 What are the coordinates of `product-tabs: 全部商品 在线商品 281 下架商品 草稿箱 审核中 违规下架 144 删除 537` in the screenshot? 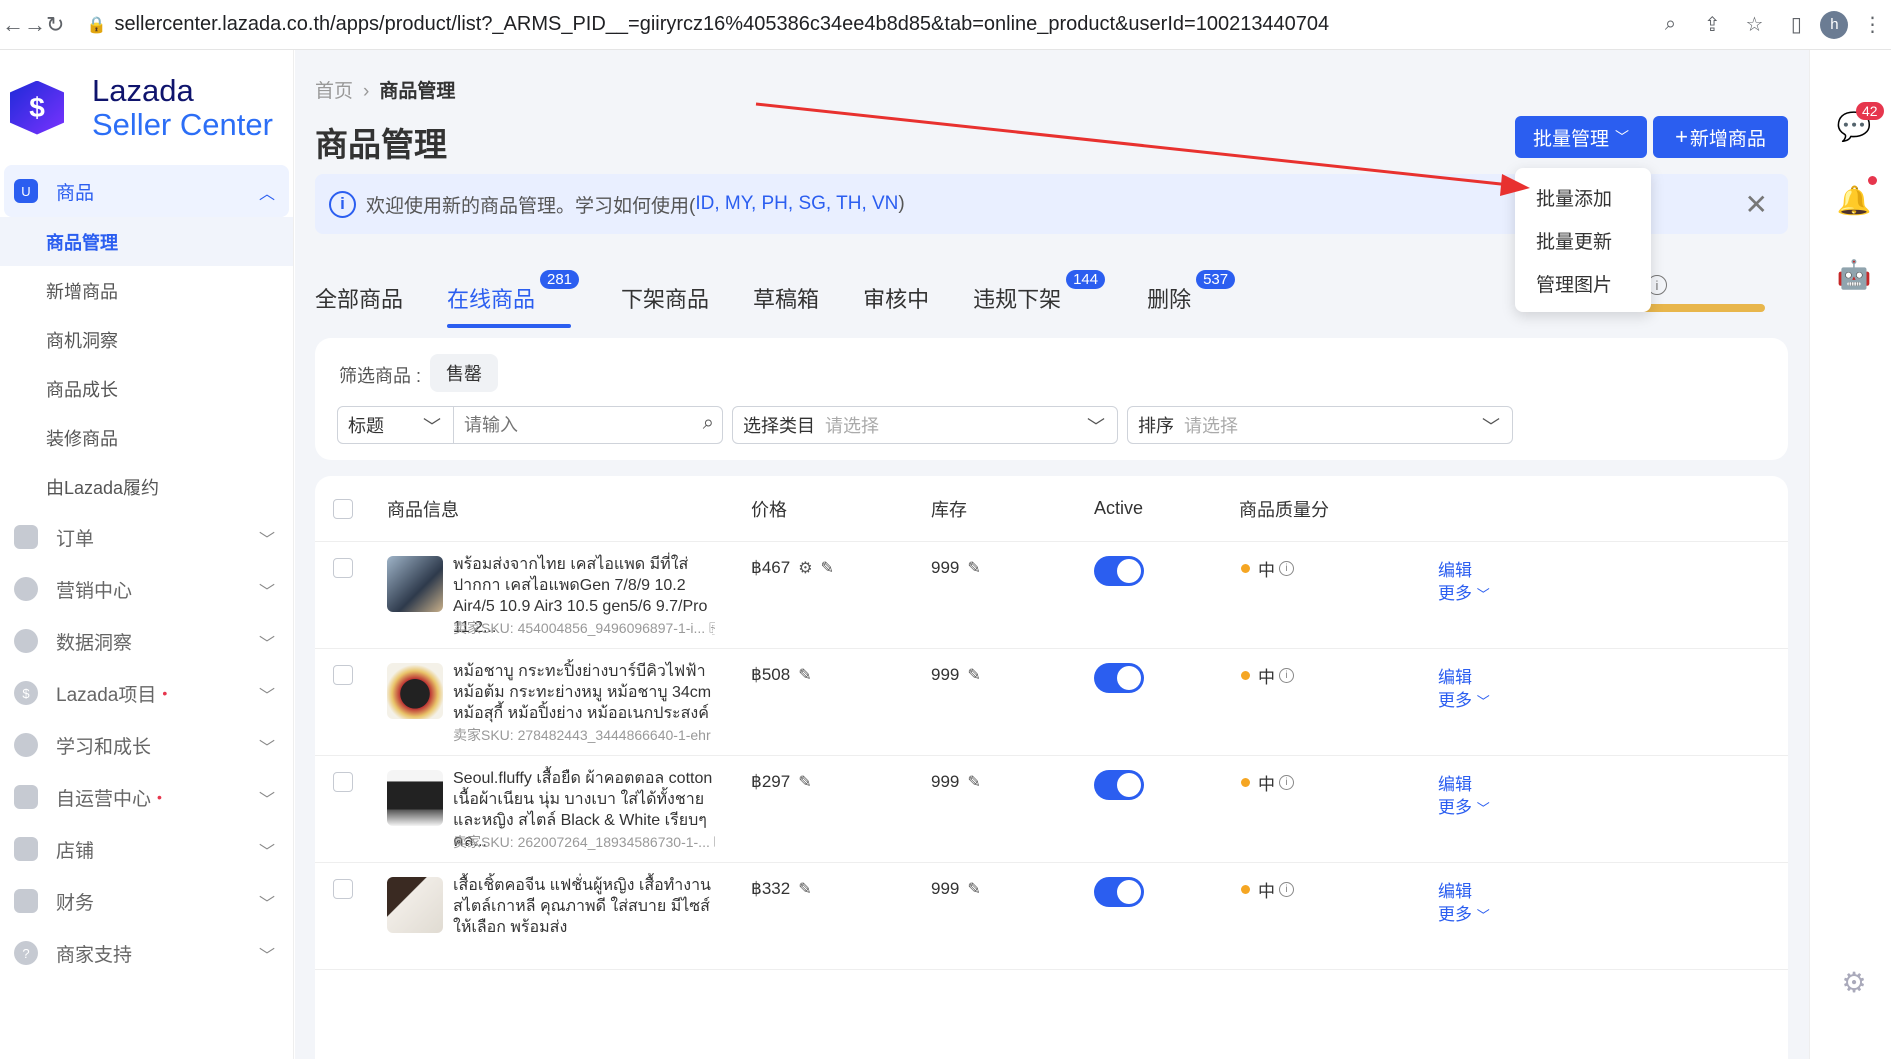 It's located at (775, 300).